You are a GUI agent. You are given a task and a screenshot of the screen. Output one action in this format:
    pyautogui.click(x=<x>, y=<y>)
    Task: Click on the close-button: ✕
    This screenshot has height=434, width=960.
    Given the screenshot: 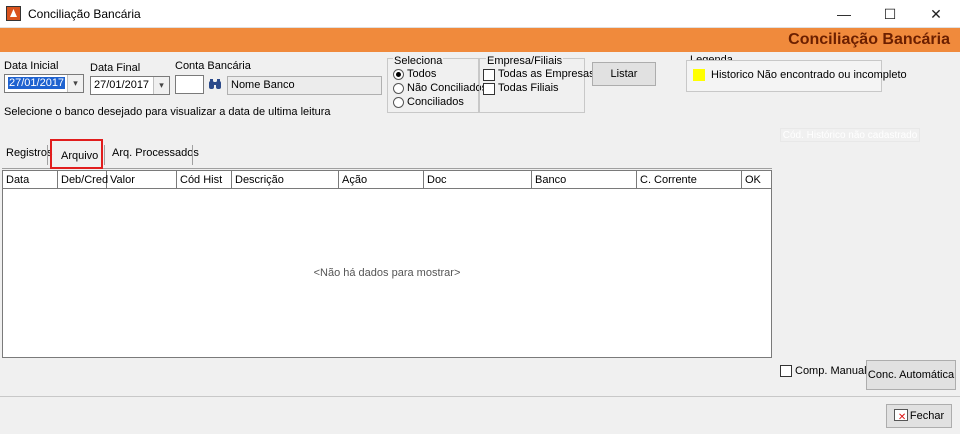 What is the action you would take?
    pyautogui.click(x=936, y=14)
    